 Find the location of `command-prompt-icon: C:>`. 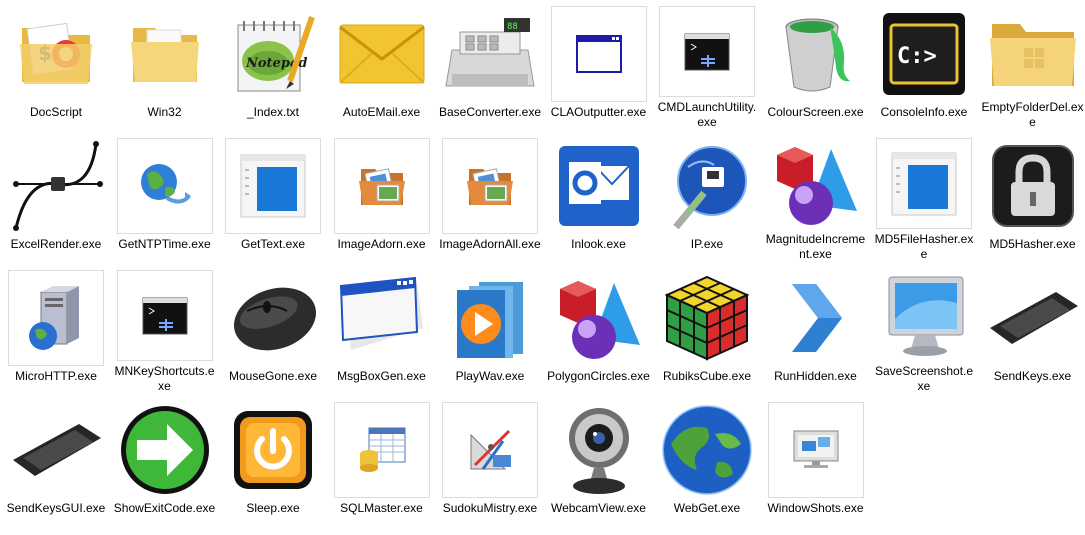

command-prompt-icon: C:> is located at coordinates (924, 54).